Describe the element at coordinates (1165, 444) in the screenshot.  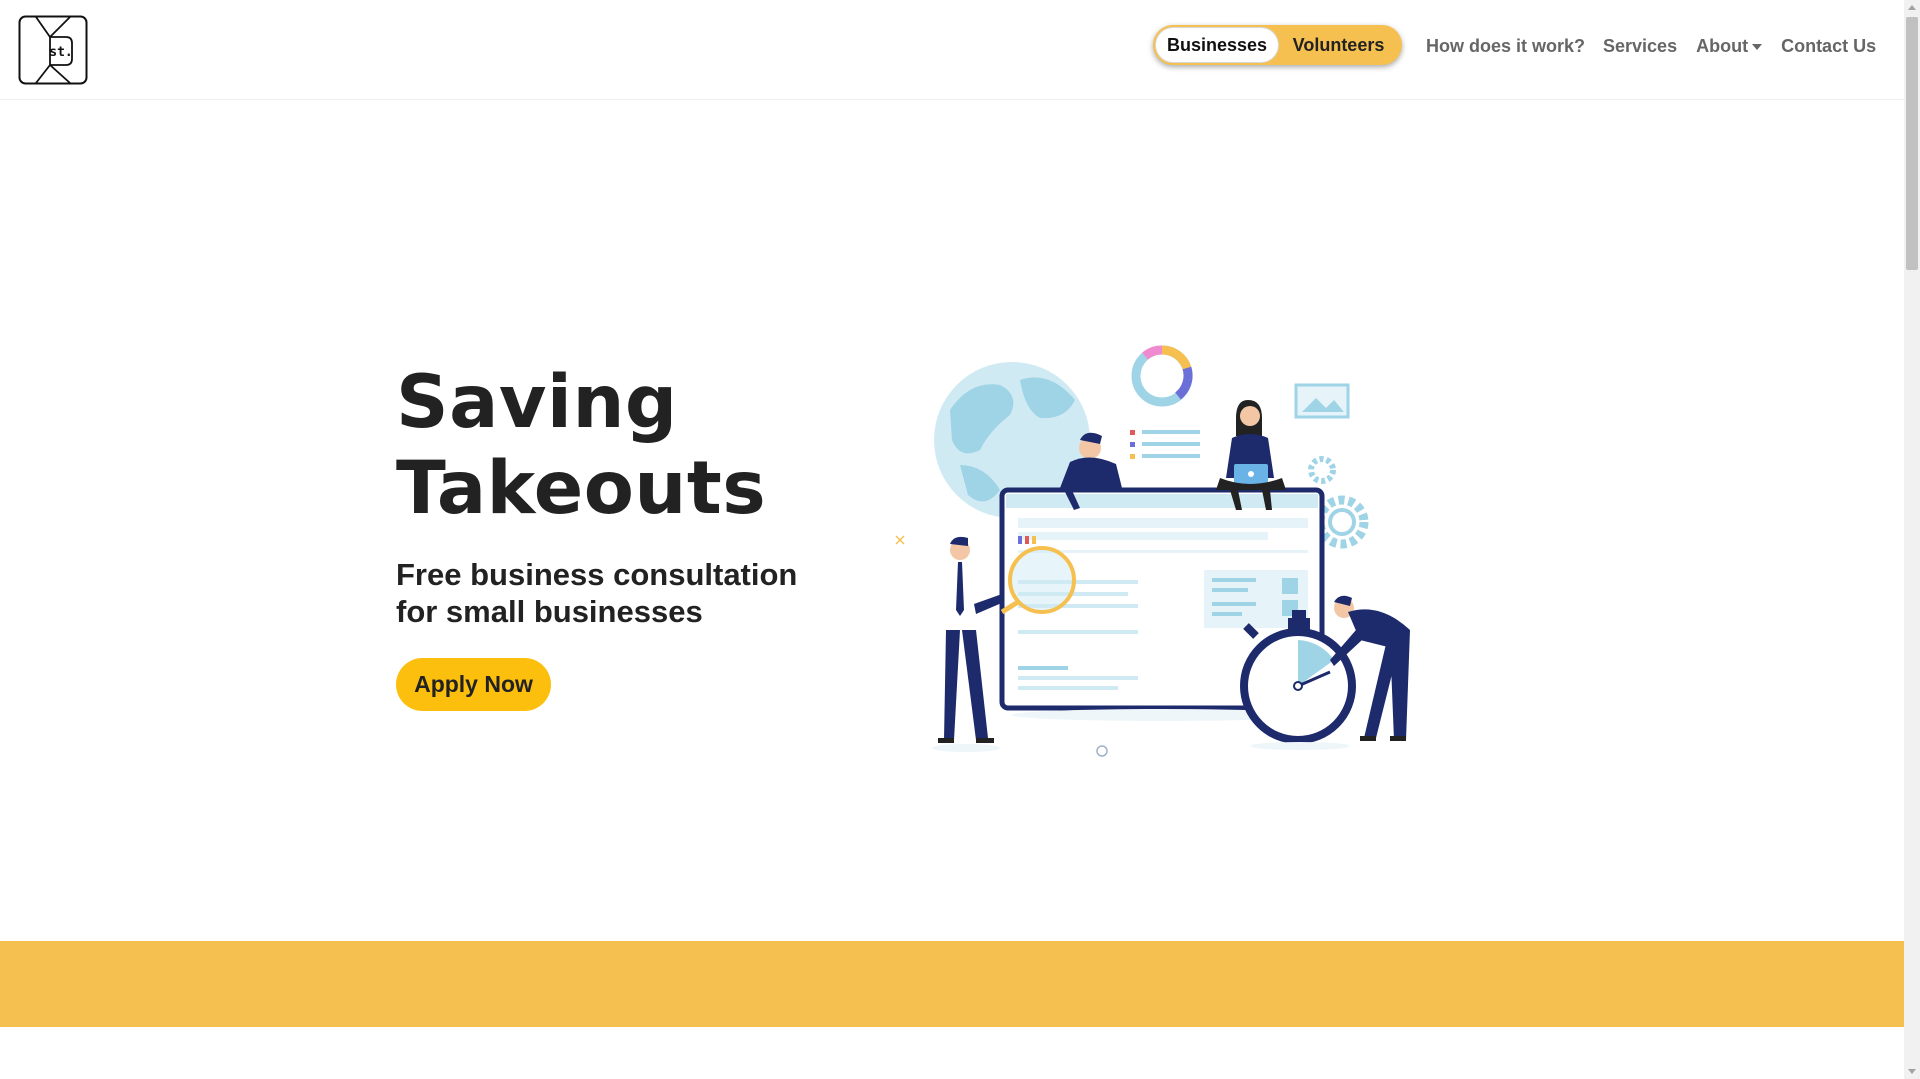
I see `list-lines-icon` at that location.